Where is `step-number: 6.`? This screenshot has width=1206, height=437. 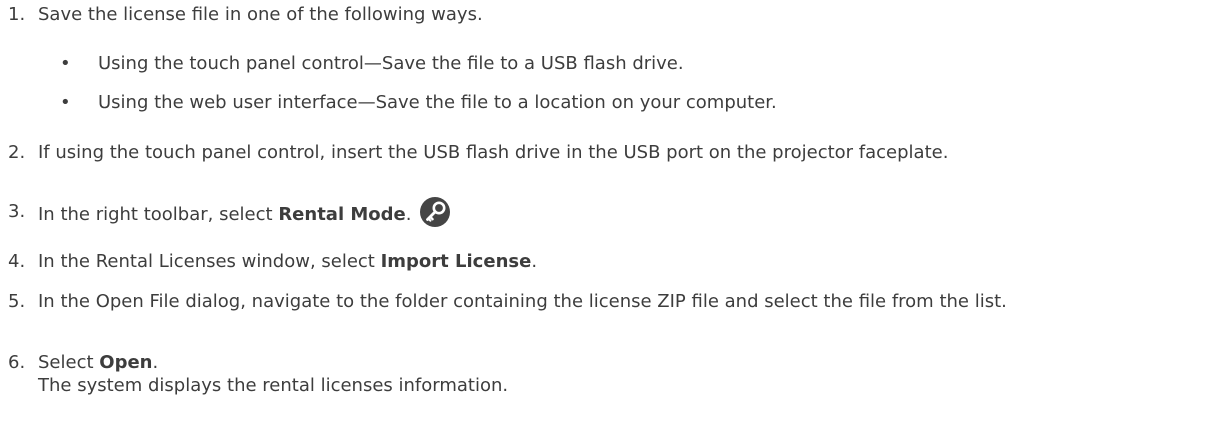
step-number: 6. is located at coordinates (17, 362).